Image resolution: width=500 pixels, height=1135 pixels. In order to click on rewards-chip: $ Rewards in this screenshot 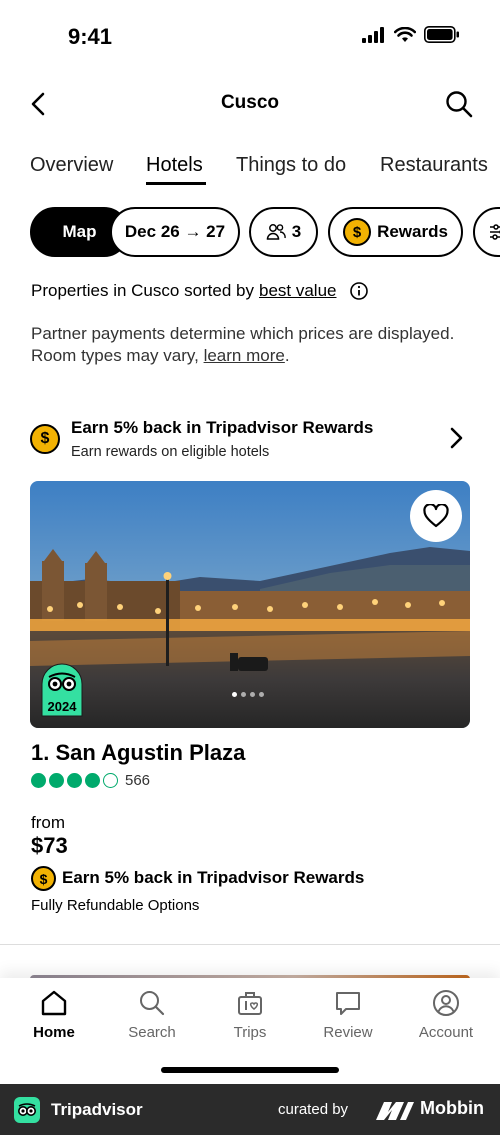, I will do `click(395, 232)`.